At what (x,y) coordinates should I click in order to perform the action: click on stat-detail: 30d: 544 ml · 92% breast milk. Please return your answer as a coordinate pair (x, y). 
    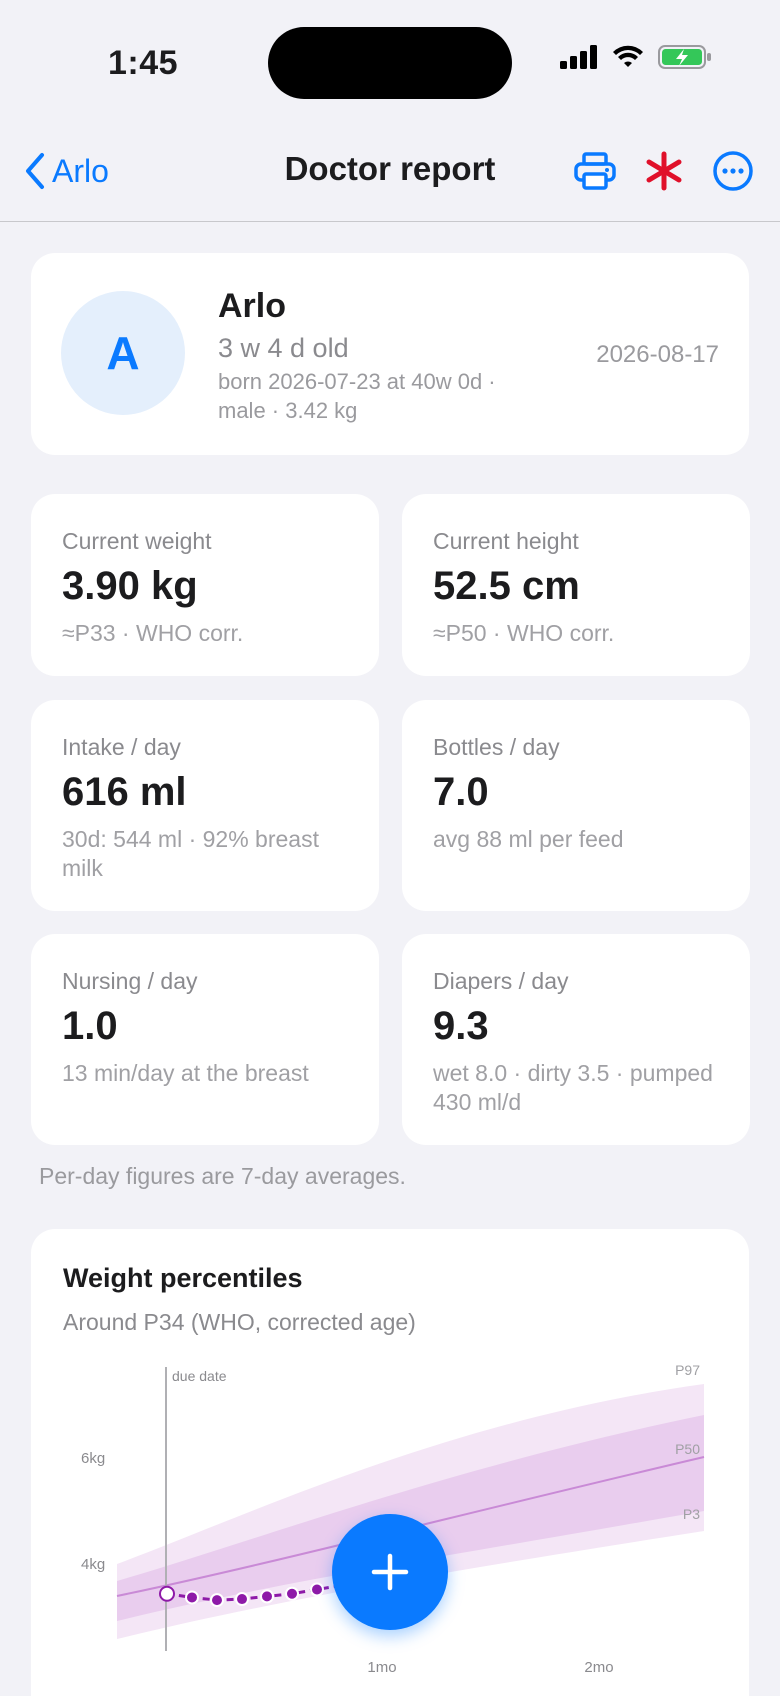
    Looking at the image, I should click on (190, 853).